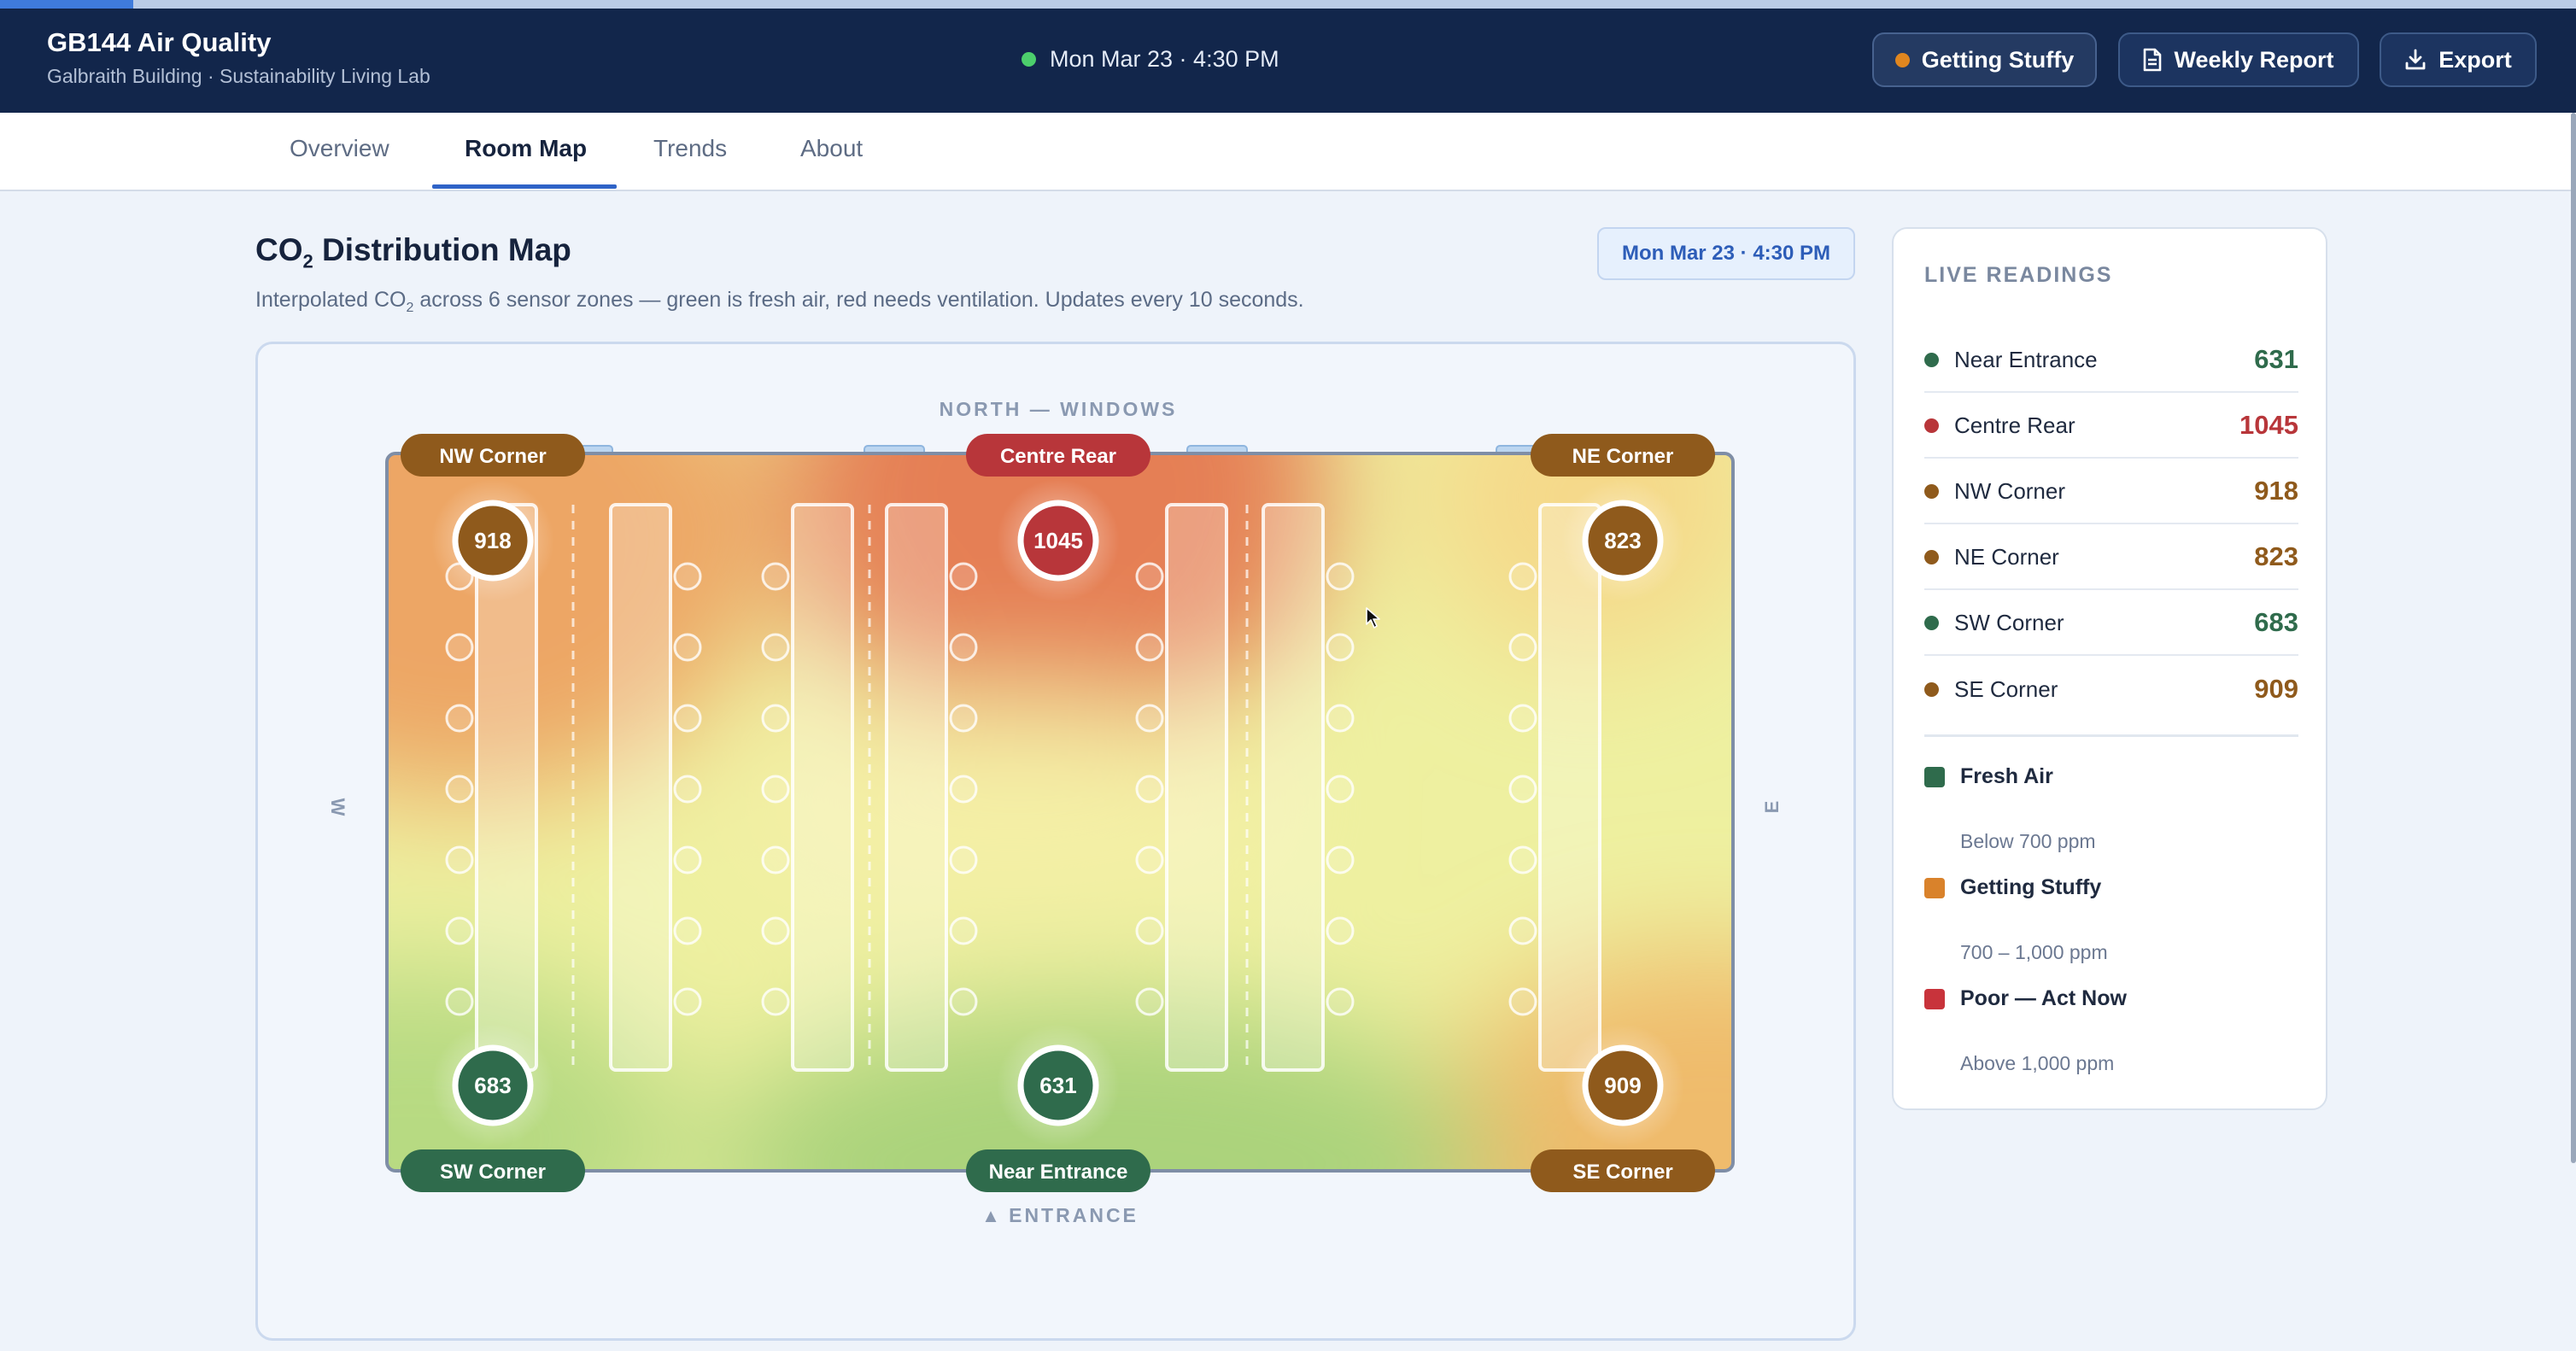 Image resolution: width=2576 pixels, height=1351 pixels. What do you see at coordinates (2475, 59) in the screenshot?
I see `export-label: Export` at bounding box center [2475, 59].